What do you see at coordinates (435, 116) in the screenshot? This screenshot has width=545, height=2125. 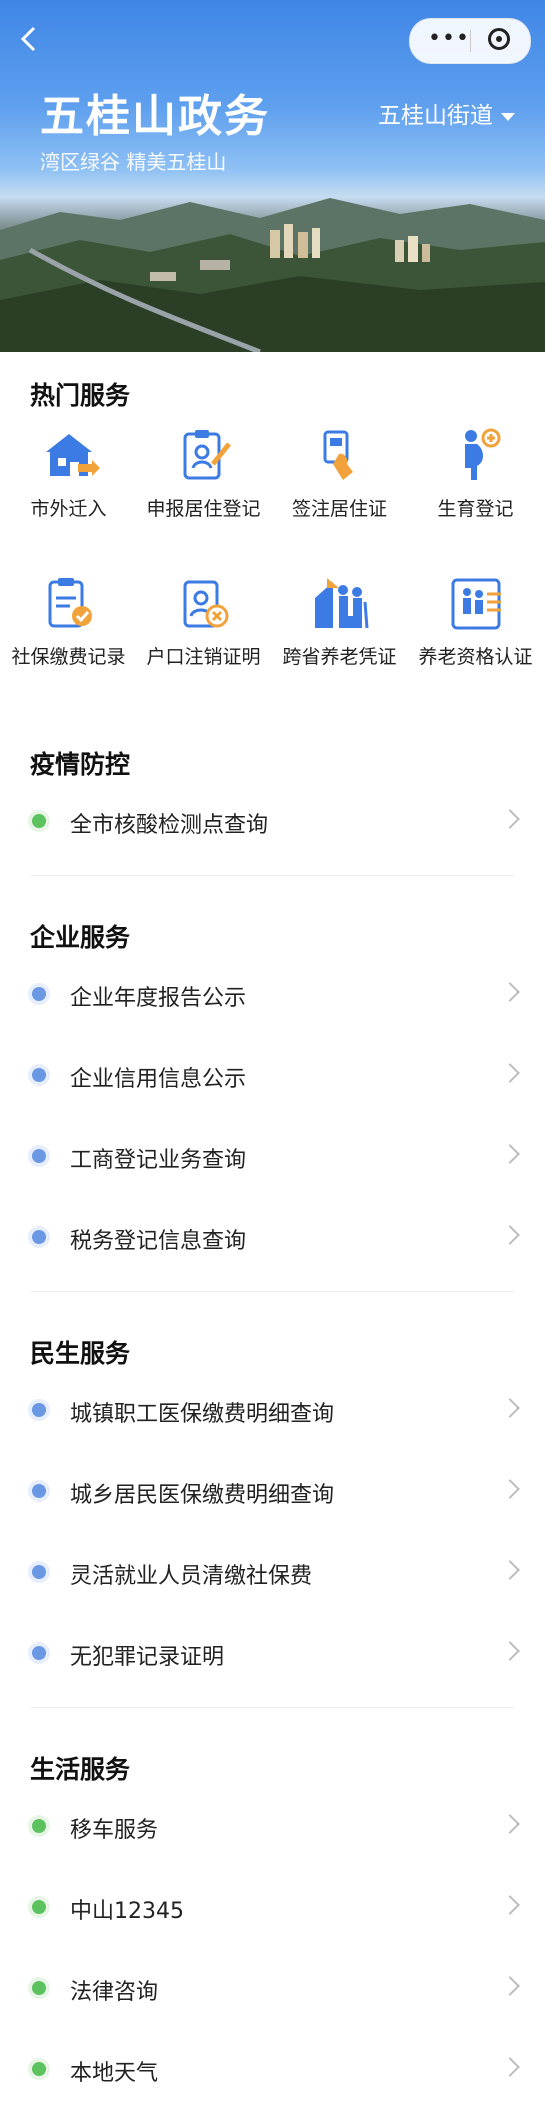 I see `district-label: 五桂山街道` at bounding box center [435, 116].